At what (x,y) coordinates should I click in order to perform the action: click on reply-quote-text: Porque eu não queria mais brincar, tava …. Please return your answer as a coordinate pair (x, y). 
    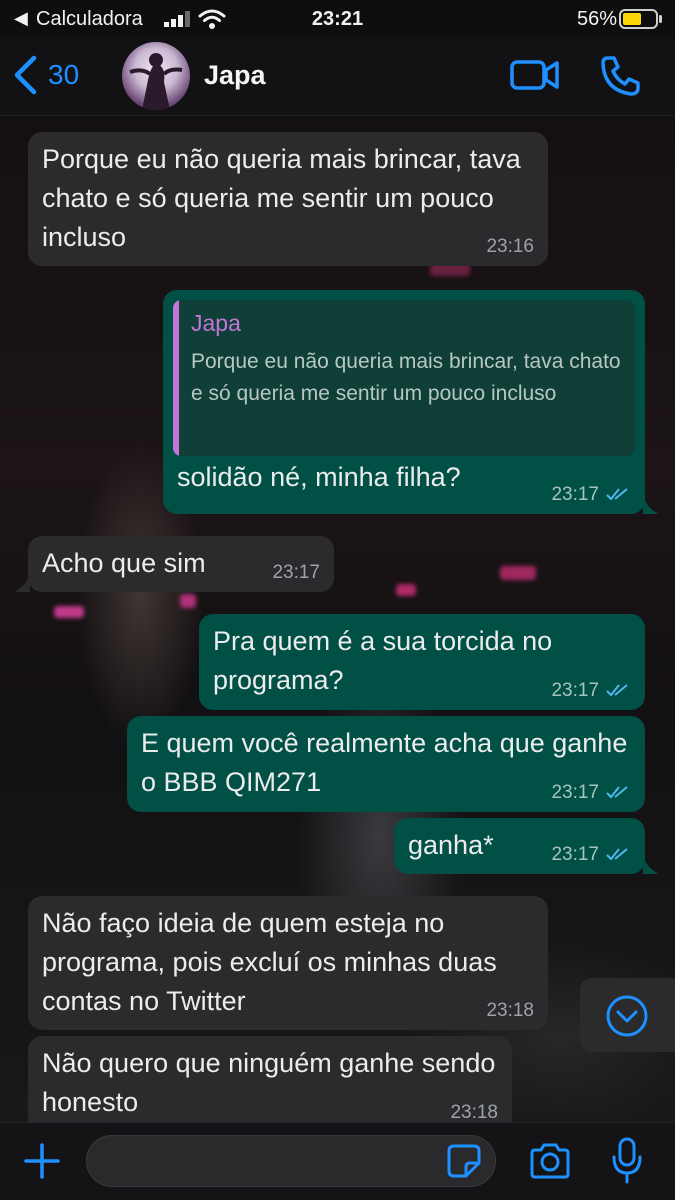
    Looking at the image, I should click on (406, 377).